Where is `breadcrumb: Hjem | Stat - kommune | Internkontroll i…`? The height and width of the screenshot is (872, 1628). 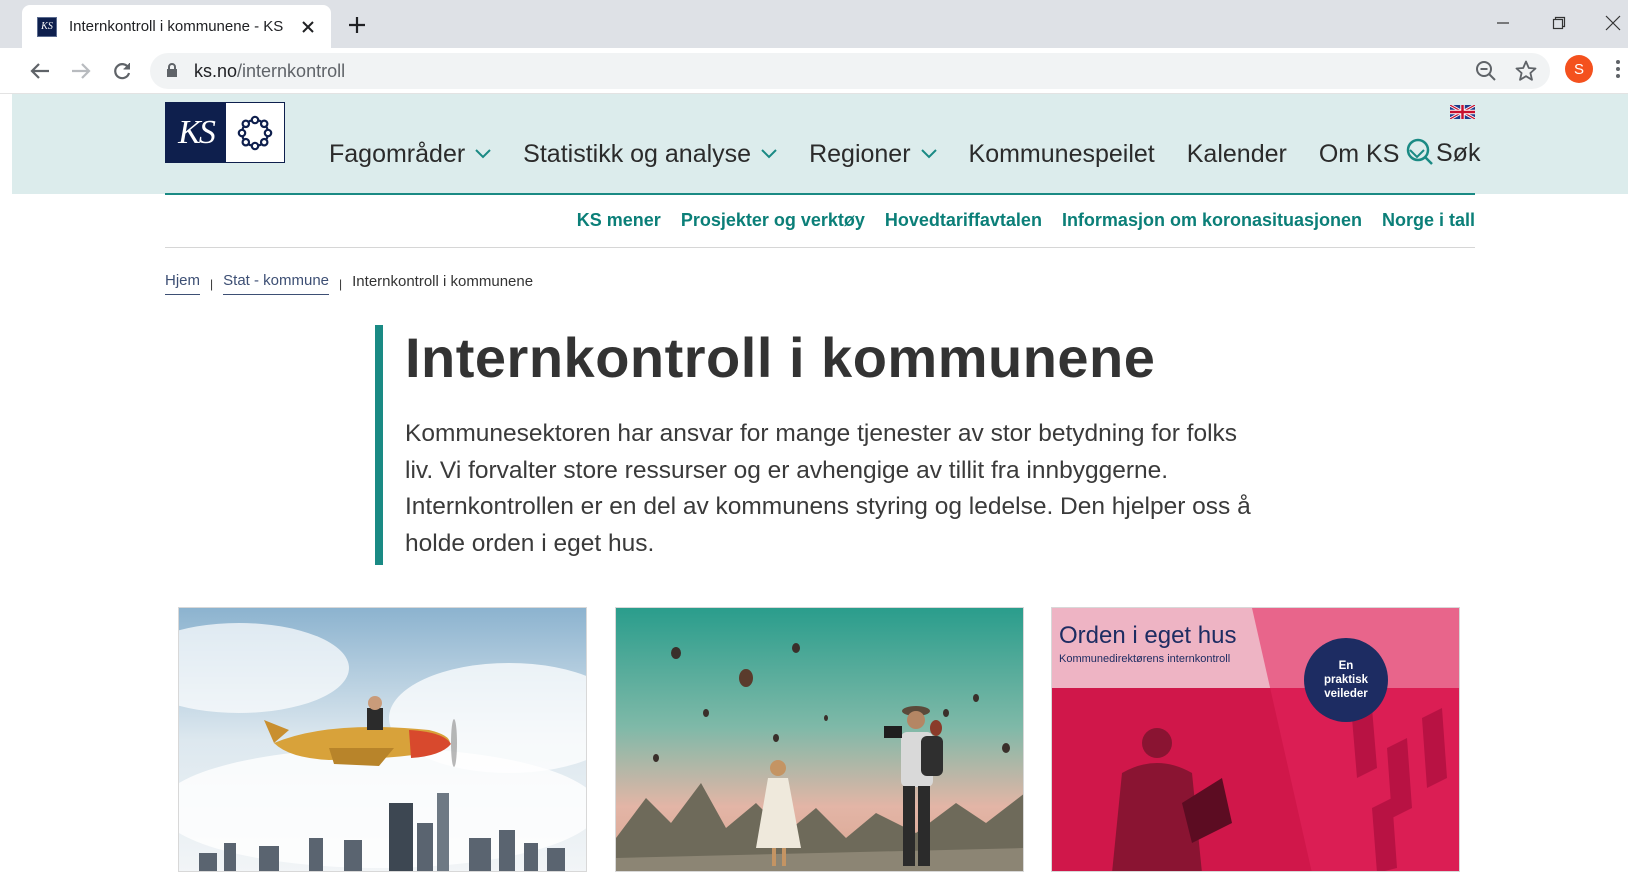 breadcrumb: Hjem | Stat - kommune | Internkontroll i… is located at coordinates (349, 283).